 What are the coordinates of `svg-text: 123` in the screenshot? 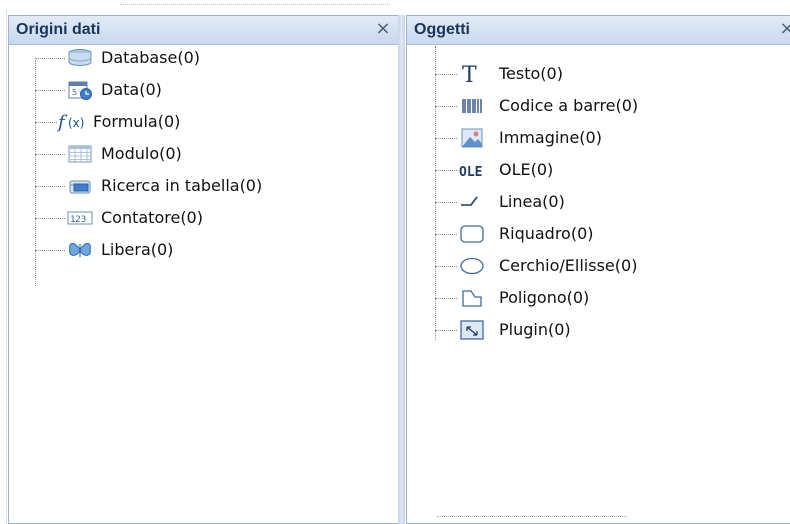 It's located at (78, 220).